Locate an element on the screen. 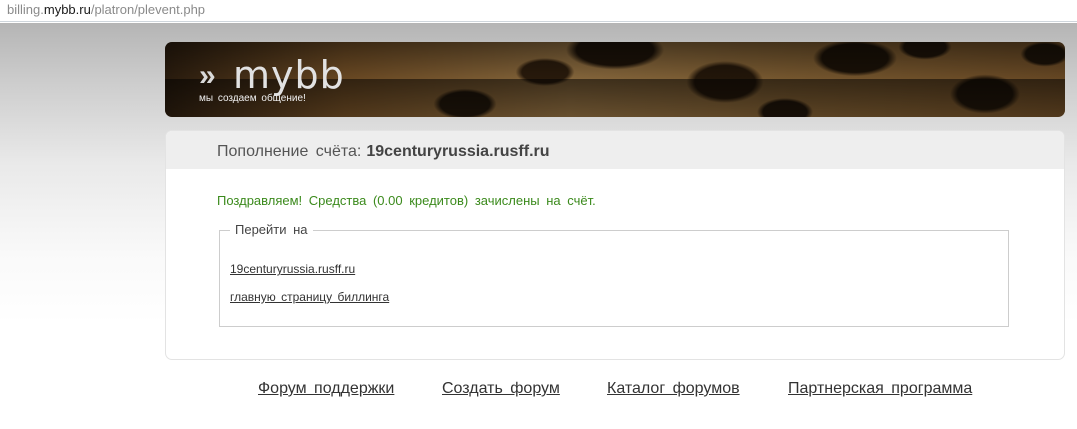 The image size is (1077, 429). footer-link-partner-program: Партнерская программа is located at coordinates (880, 389).